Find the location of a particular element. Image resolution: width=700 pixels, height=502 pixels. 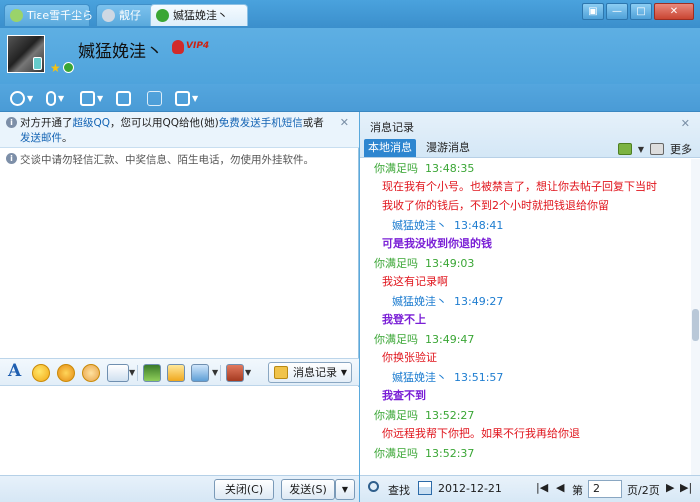

screen-share-icon is located at coordinates (200, 373).